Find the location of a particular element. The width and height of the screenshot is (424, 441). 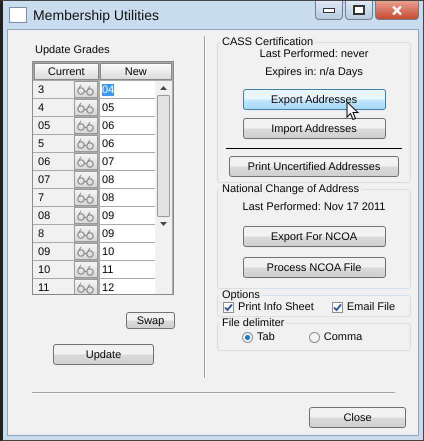

scroll-down-icon is located at coordinates (163, 224).